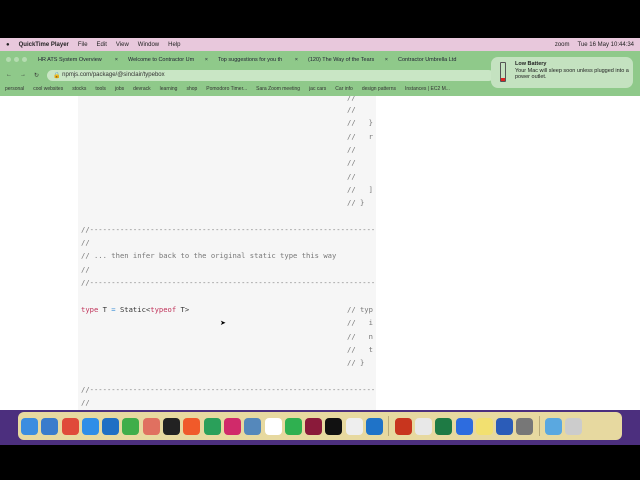  Describe the element at coordinates (148, 45) in the screenshot. I see `menu-window: Window` at that location.